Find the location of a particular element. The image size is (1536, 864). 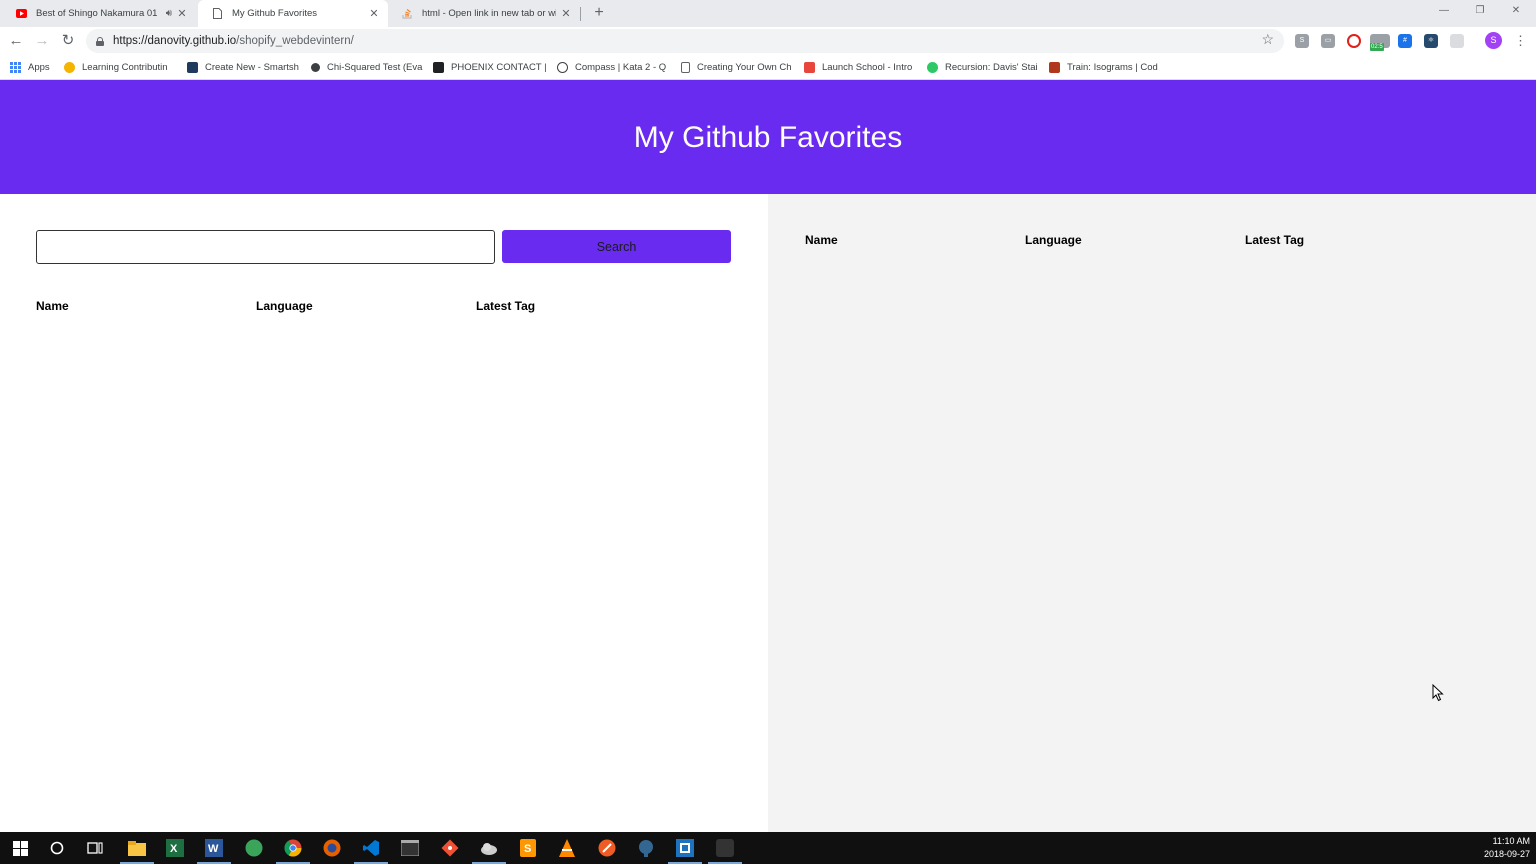

bookmark-item: PHOENIX CONTACT | is located at coordinates (490, 67).